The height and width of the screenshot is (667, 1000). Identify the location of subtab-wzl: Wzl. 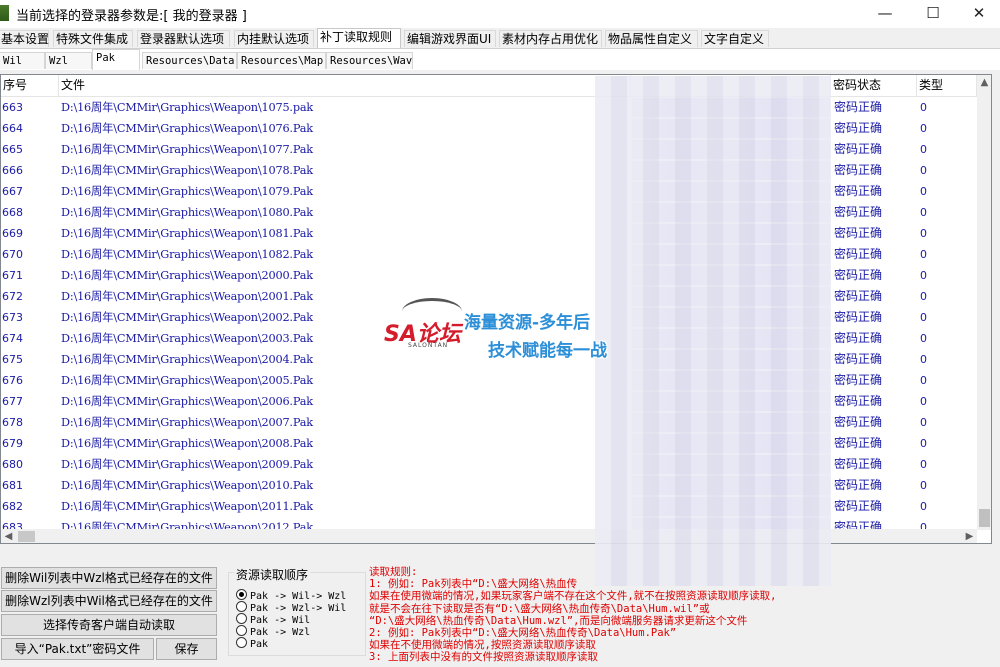
(68, 60).